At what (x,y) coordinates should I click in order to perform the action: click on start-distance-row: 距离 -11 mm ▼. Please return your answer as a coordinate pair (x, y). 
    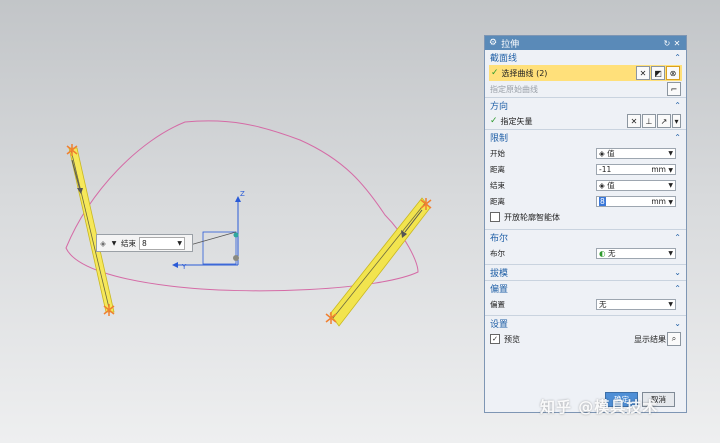
    Looking at the image, I should click on (585, 169).